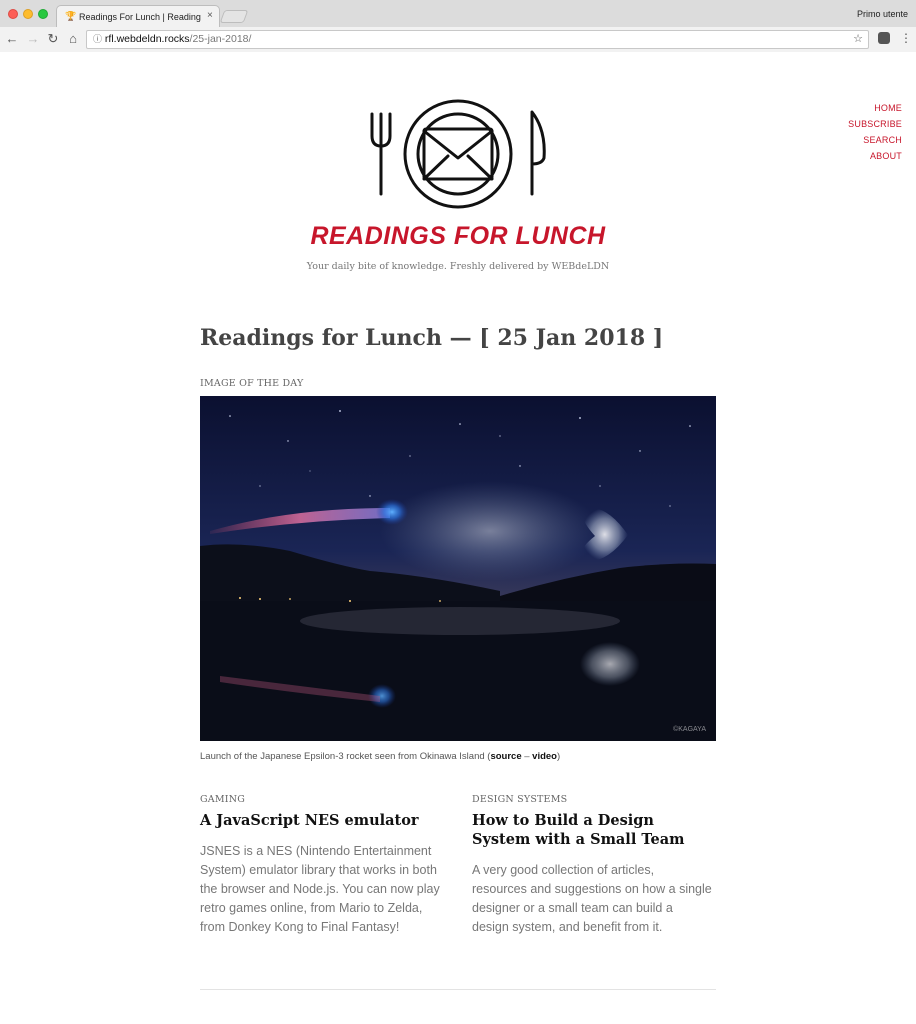  Describe the element at coordinates (73, 39) in the screenshot. I see `home-icon: ⌂` at that location.